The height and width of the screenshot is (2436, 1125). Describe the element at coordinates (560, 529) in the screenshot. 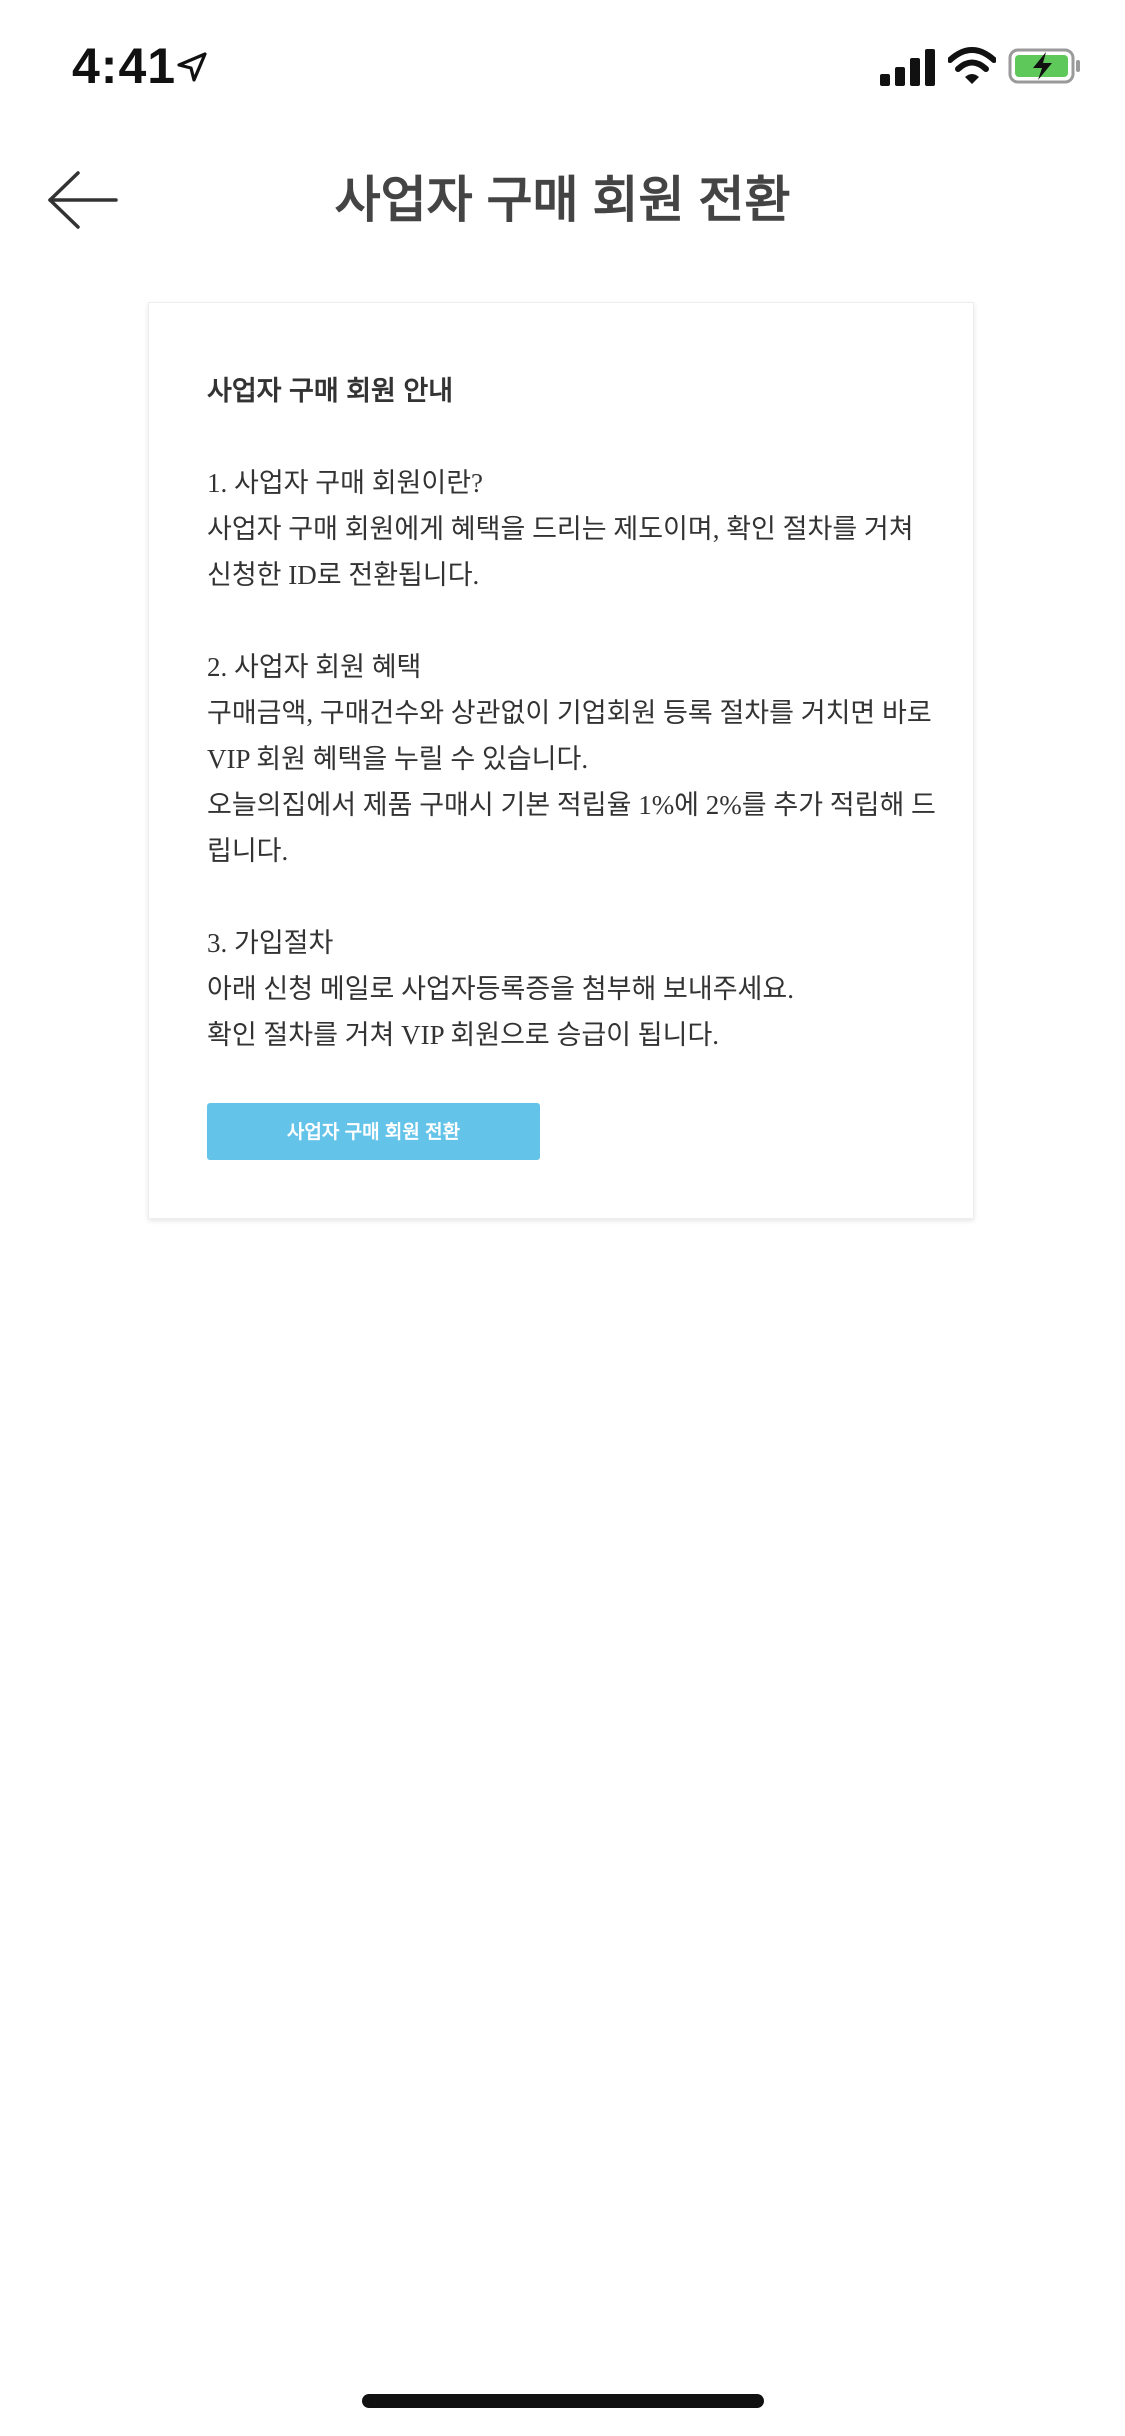

I see `section-text: 사업자 구매 회원에게 혜택을 드리는 제도이며, 확인 절차를 거쳐` at that location.